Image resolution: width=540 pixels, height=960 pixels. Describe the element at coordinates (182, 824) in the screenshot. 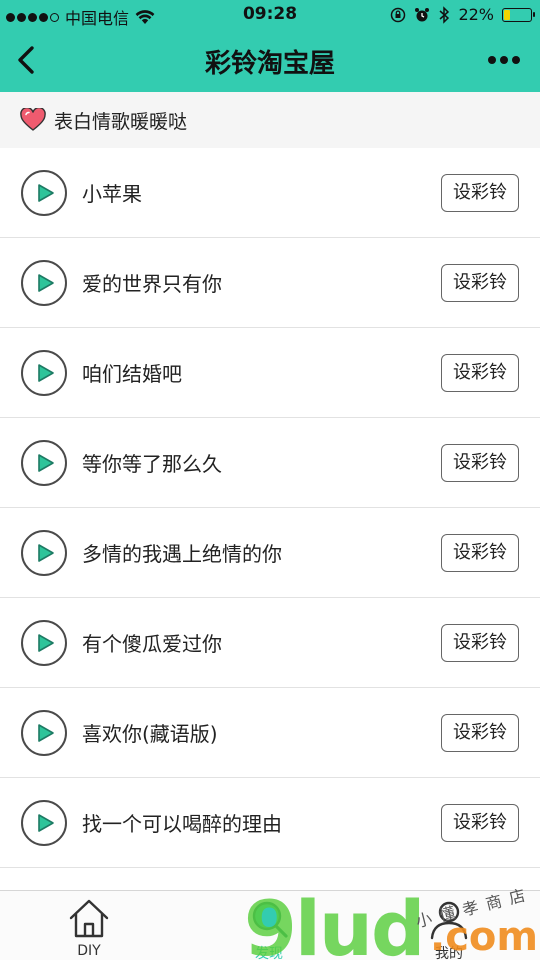

I see `song-title: 找一个可以喝醉的理由` at that location.